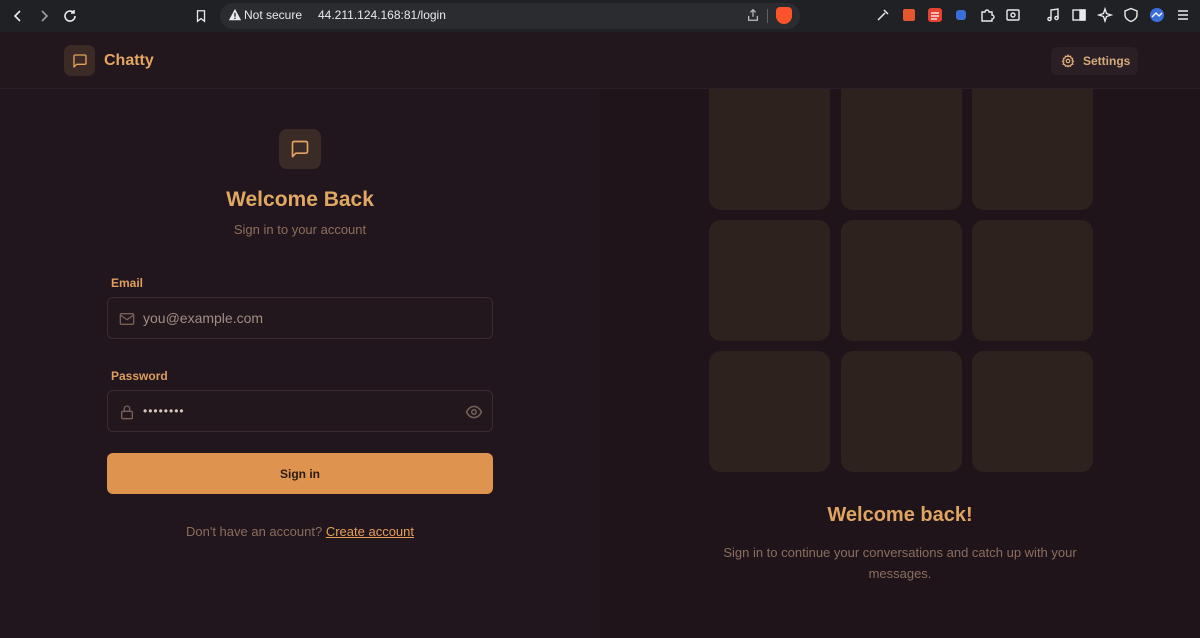  I want to click on browser-toolbar: Not secure 44.211.124.168:81/login, so click(600, 16).